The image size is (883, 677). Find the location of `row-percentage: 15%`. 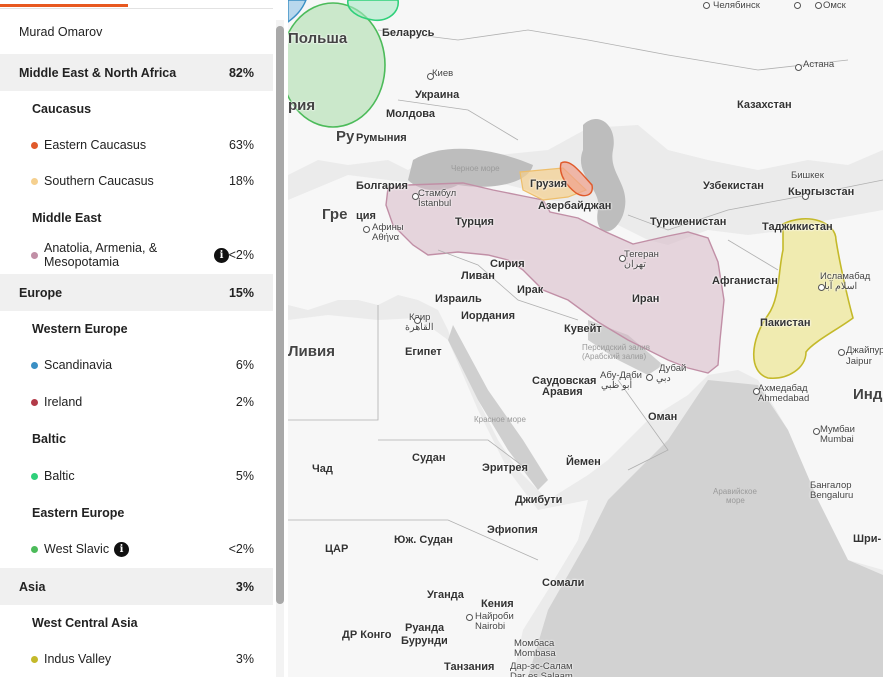

row-percentage: 15% is located at coordinates (241, 292).